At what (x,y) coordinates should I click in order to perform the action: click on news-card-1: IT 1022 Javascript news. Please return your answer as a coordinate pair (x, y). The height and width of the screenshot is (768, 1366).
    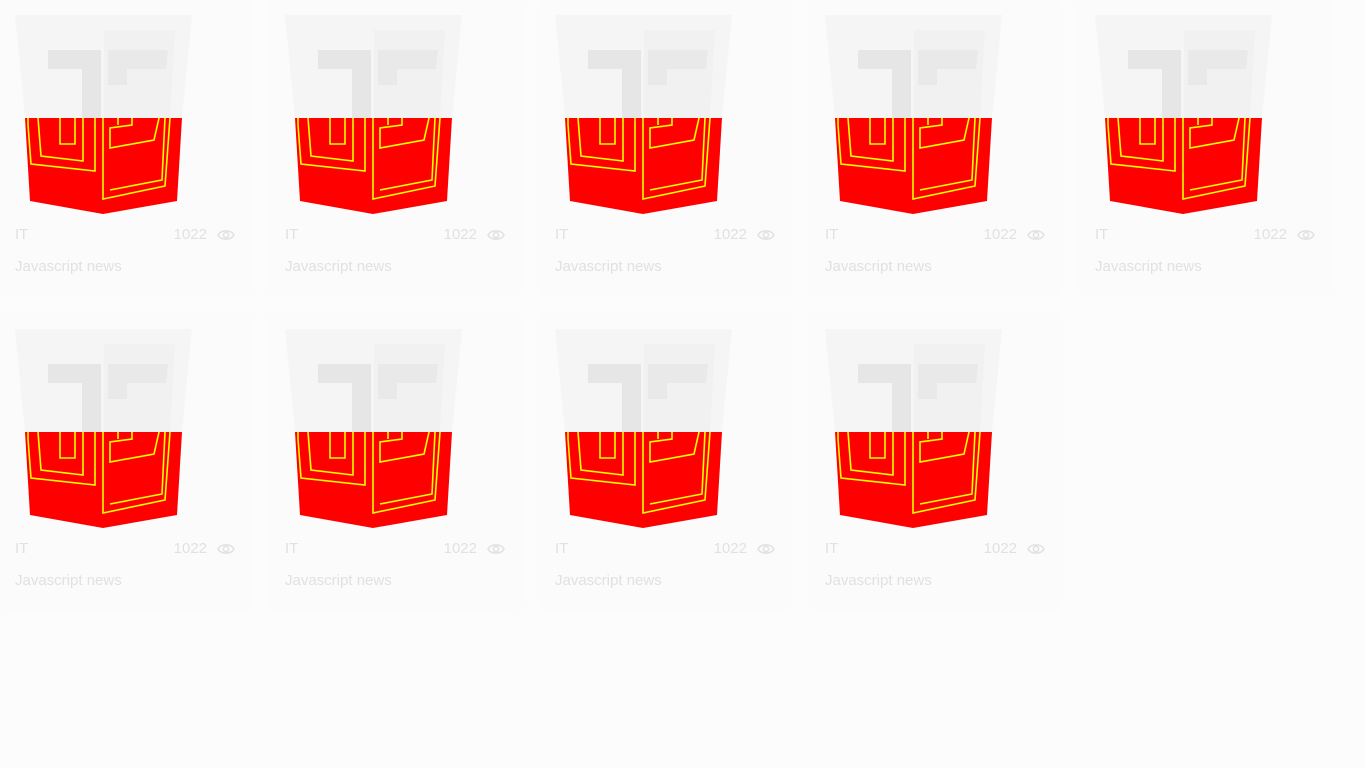
    Looking at the image, I should click on (125, 147).